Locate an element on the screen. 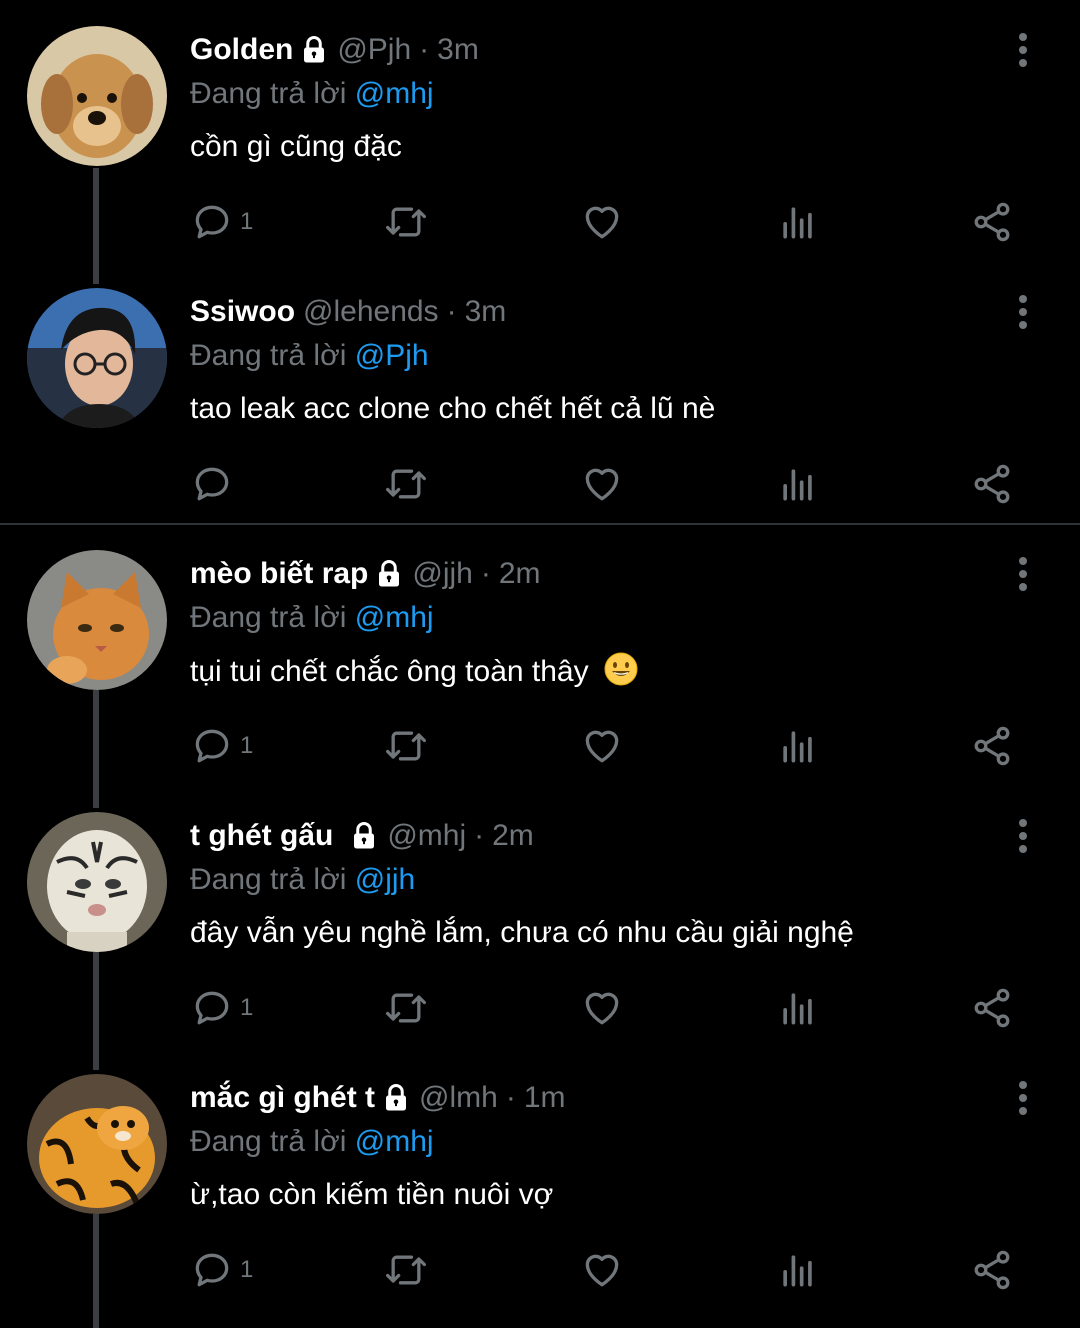  mention-link: @jjh is located at coordinates (385, 879).